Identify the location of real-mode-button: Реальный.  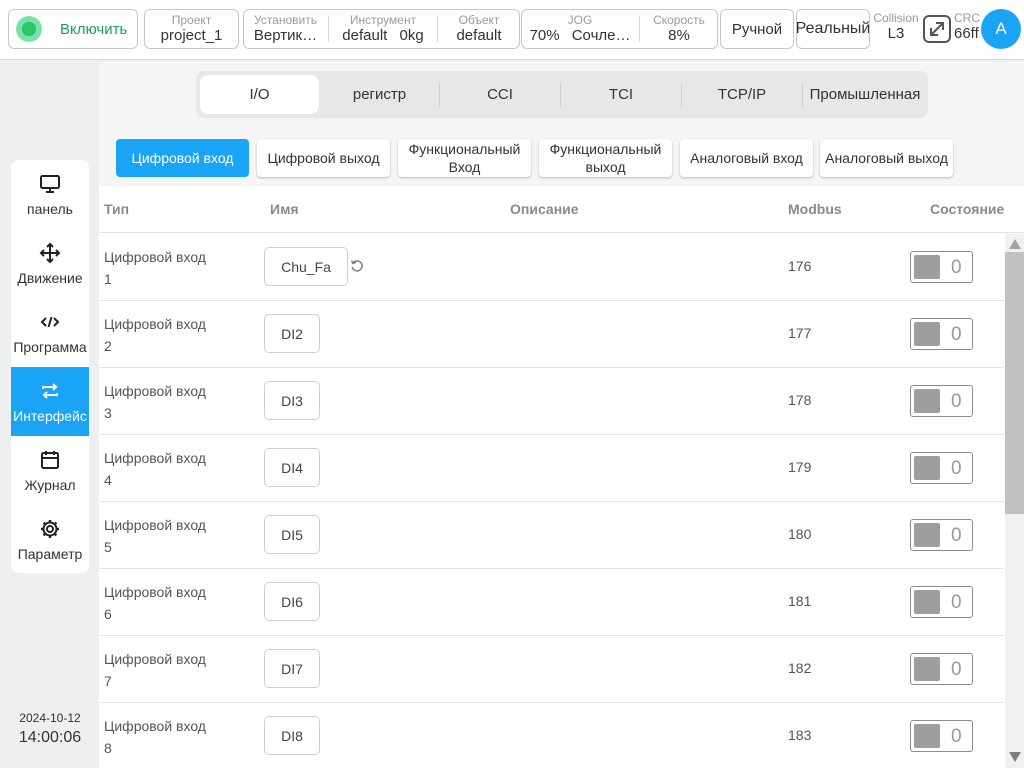
(833, 29).